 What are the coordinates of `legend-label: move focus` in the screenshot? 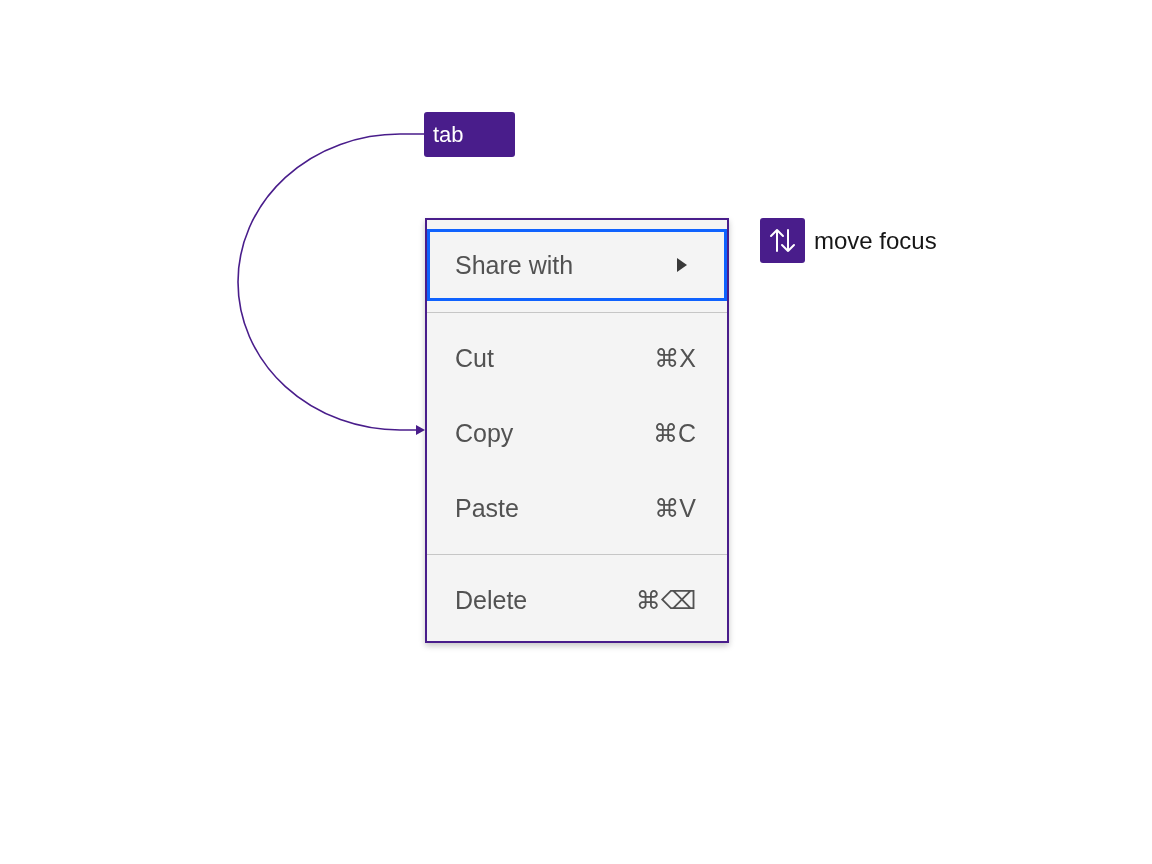 It's located at (875, 240).